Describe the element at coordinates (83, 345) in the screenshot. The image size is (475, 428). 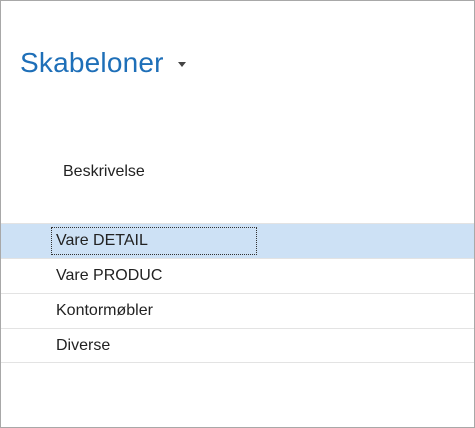
I see `row-label: Diverse` at that location.